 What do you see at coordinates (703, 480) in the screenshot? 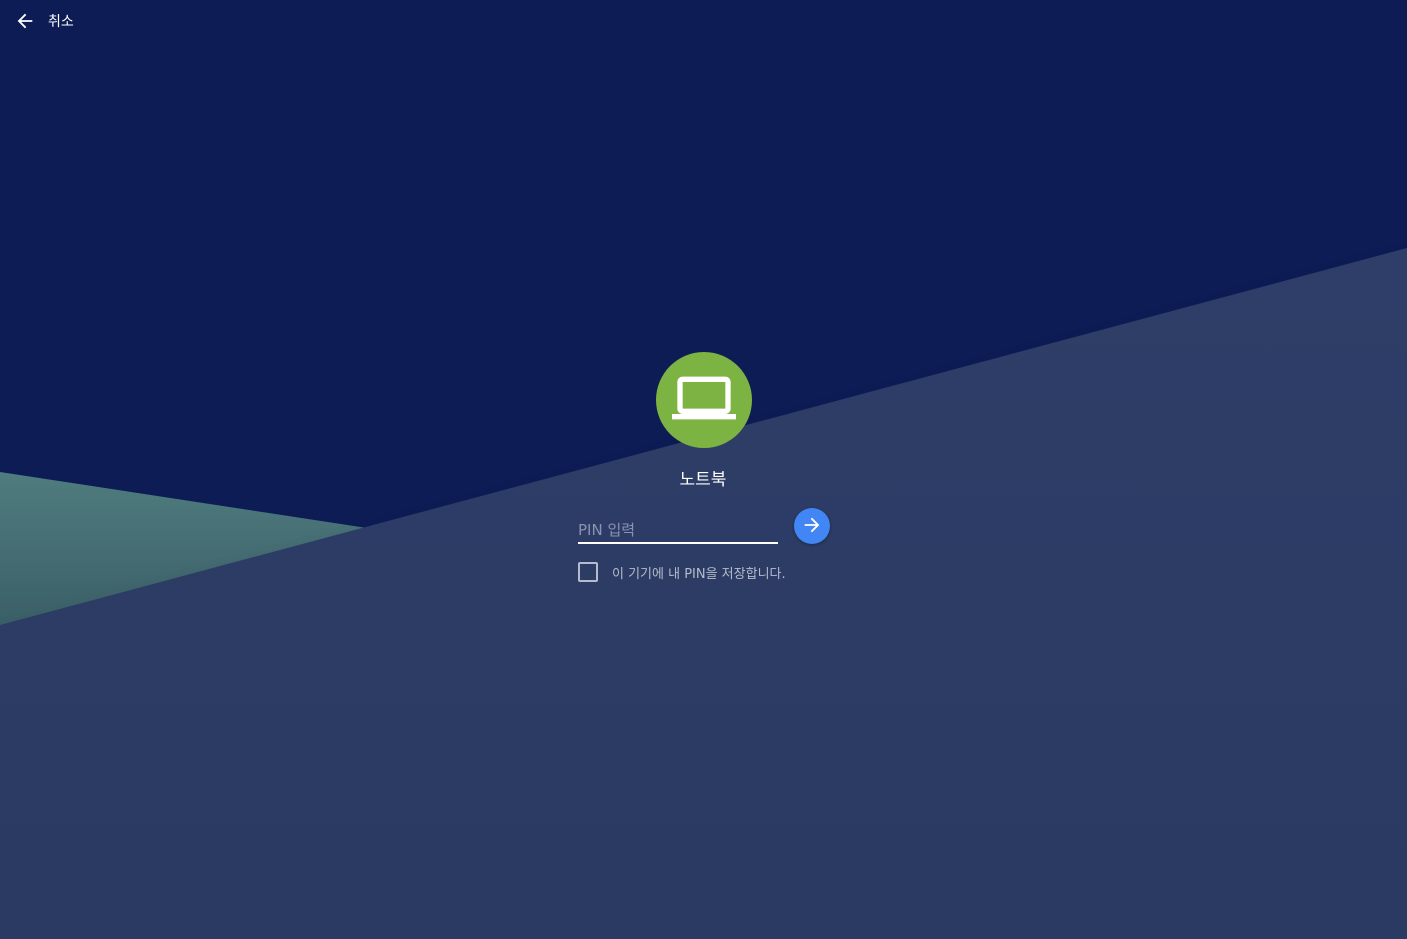
I see `device-name: 노트북` at bounding box center [703, 480].